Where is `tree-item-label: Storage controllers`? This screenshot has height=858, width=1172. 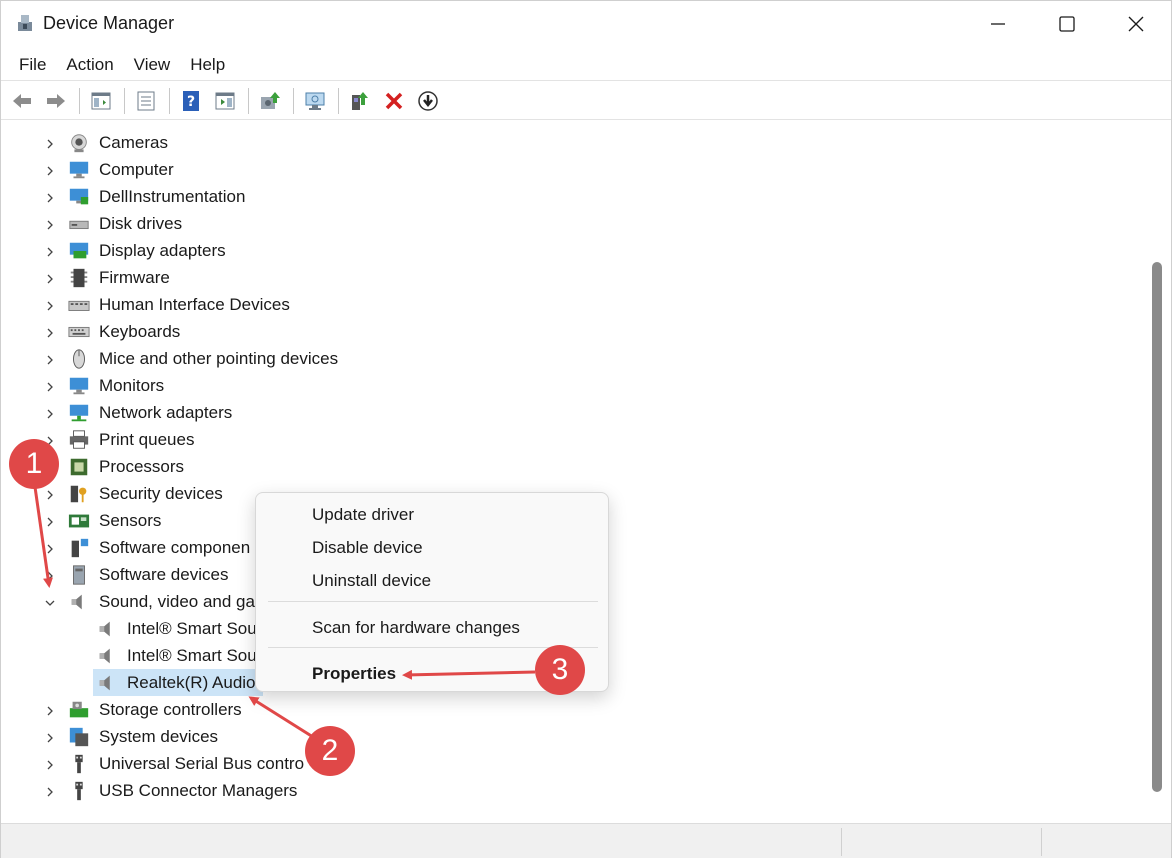 tree-item-label: Storage controllers is located at coordinates (170, 709).